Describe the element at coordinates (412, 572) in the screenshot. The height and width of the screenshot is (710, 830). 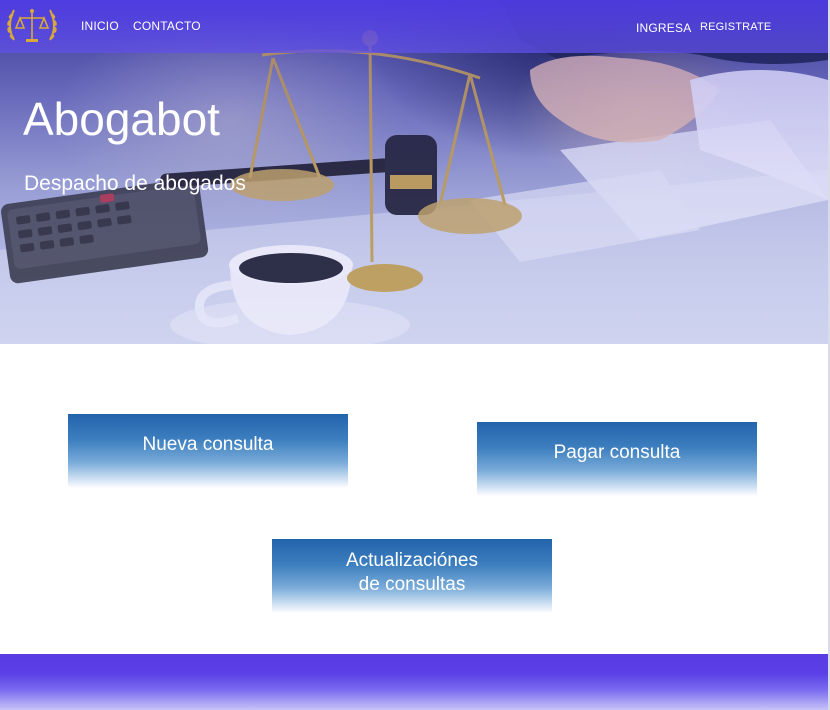
I see `consultation-updates-label: Actualizaciónes de consultas` at that location.